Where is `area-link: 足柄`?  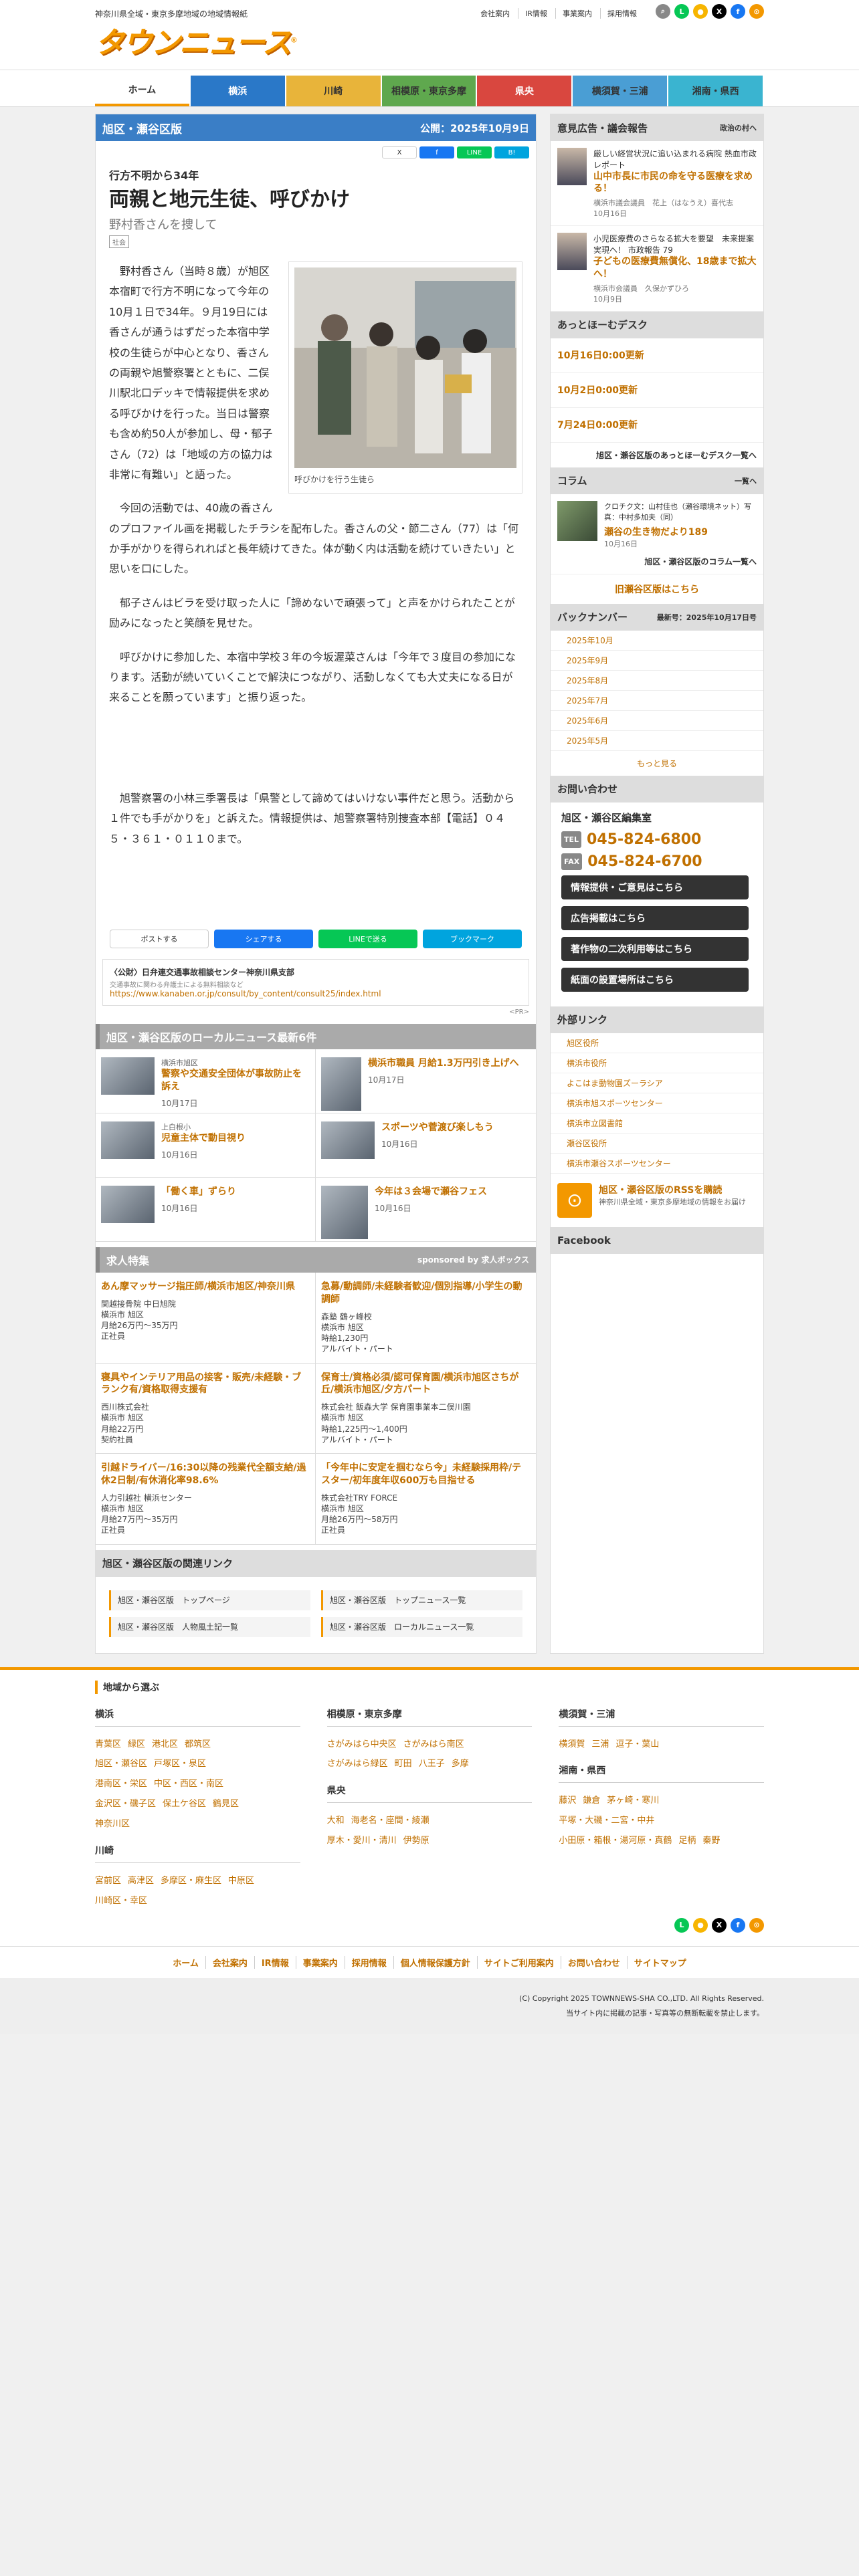
area-link: 足柄 is located at coordinates (687, 1841).